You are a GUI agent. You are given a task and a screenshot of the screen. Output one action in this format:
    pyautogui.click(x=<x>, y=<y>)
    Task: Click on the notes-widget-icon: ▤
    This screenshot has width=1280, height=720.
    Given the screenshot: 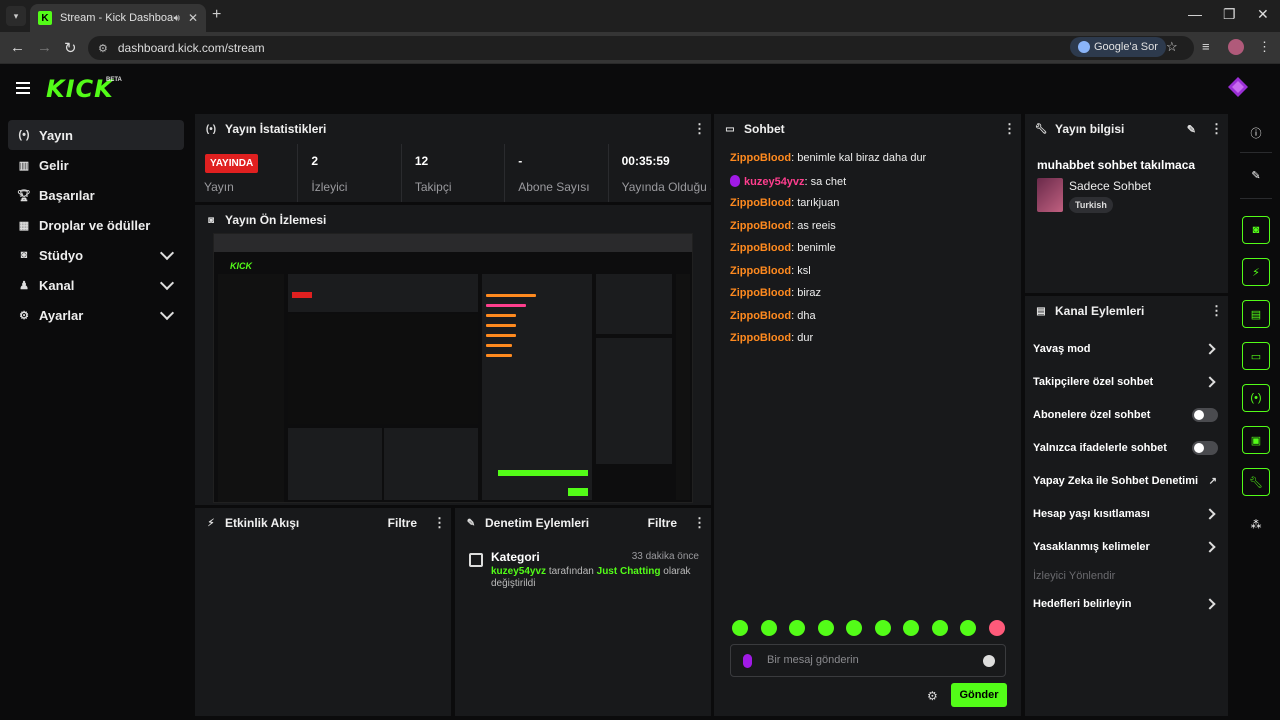 What is the action you would take?
    pyautogui.click(x=1256, y=314)
    